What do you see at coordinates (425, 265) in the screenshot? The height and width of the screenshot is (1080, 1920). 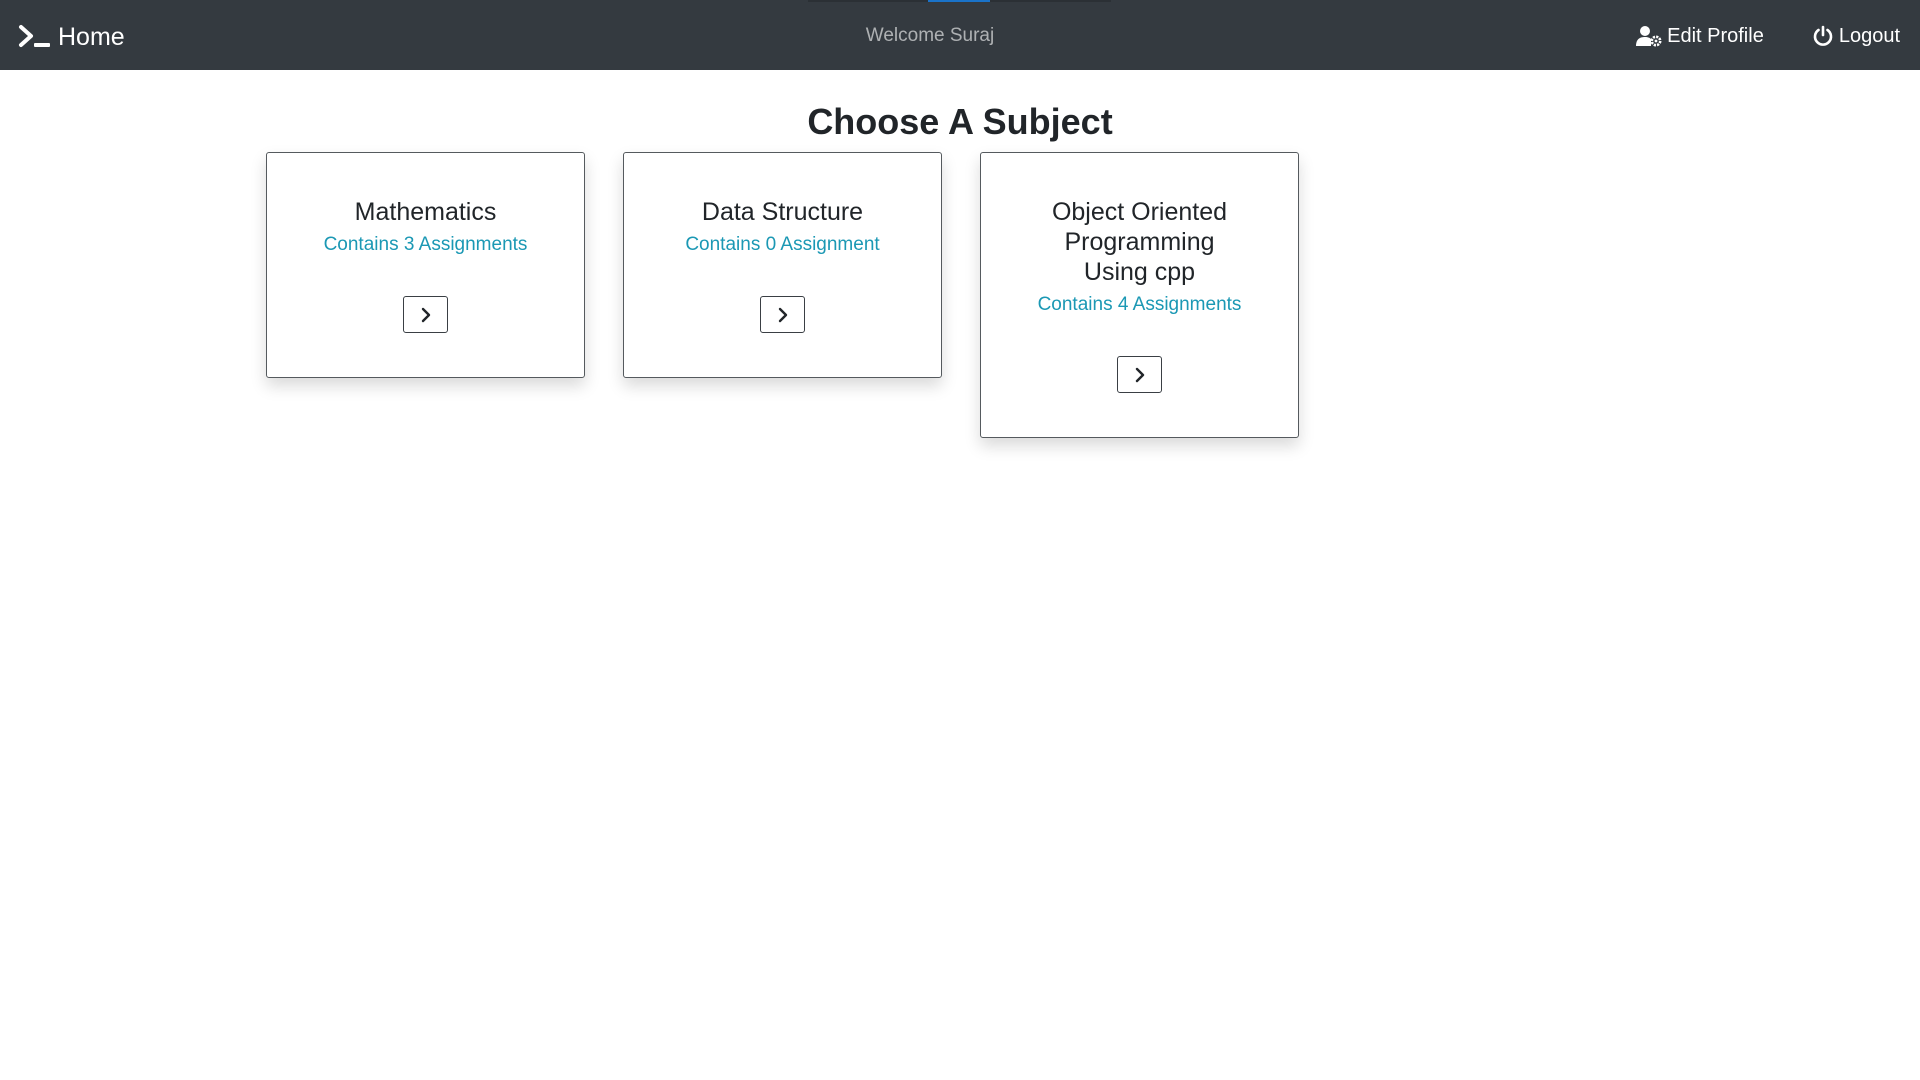 I see `subject-card-mathematics: Mathematics Contains 3 Assignments` at bounding box center [425, 265].